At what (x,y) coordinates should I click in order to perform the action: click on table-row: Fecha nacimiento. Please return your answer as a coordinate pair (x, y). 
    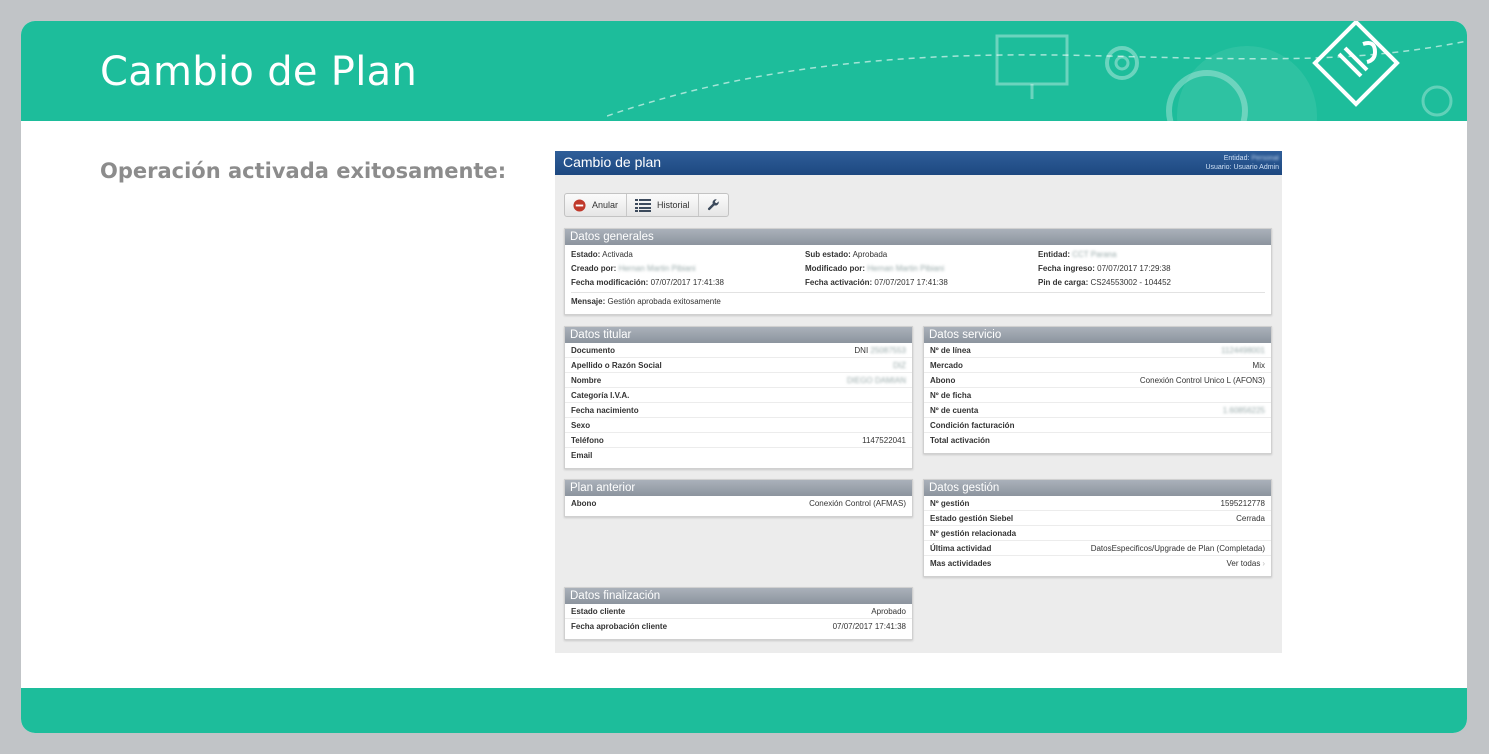
    Looking at the image, I should click on (738, 410).